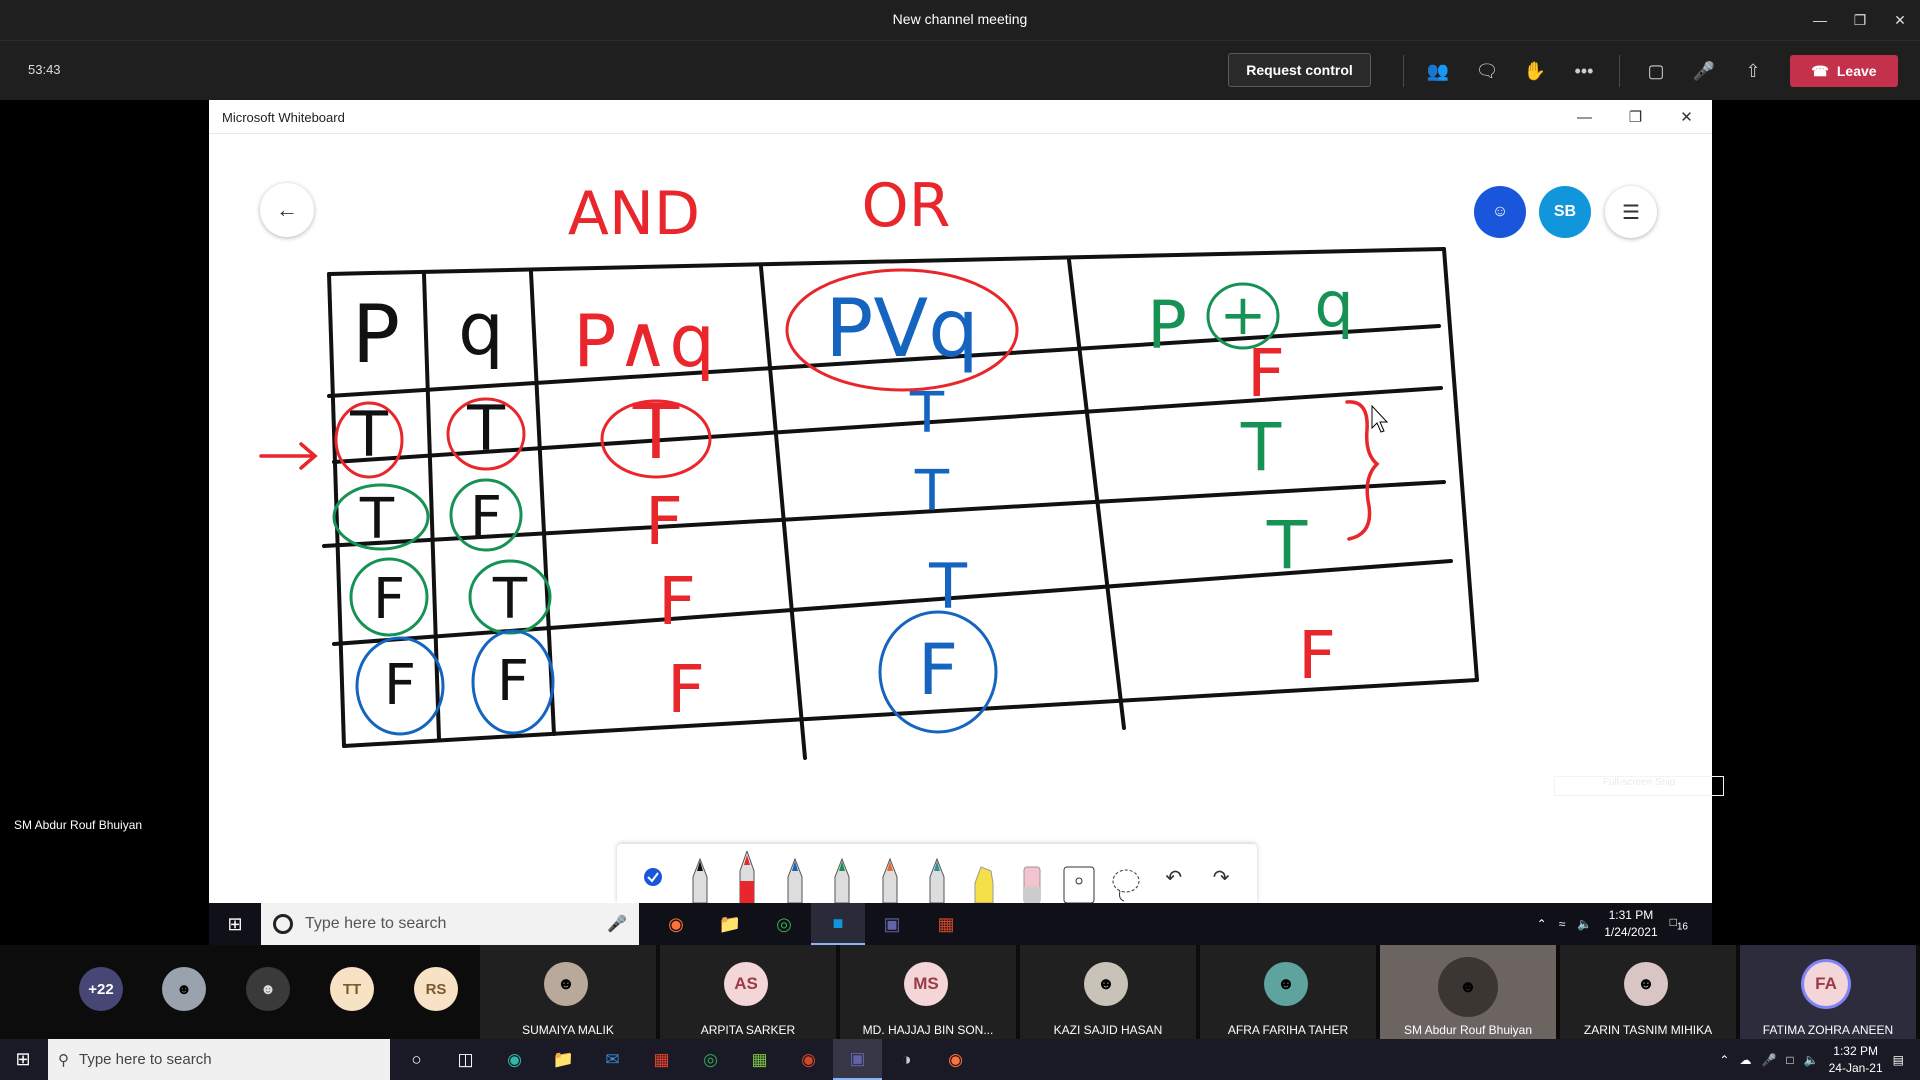  What do you see at coordinates (946, 924) in the screenshot?
I see `powerpoint-app-icon: ▦` at bounding box center [946, 924].